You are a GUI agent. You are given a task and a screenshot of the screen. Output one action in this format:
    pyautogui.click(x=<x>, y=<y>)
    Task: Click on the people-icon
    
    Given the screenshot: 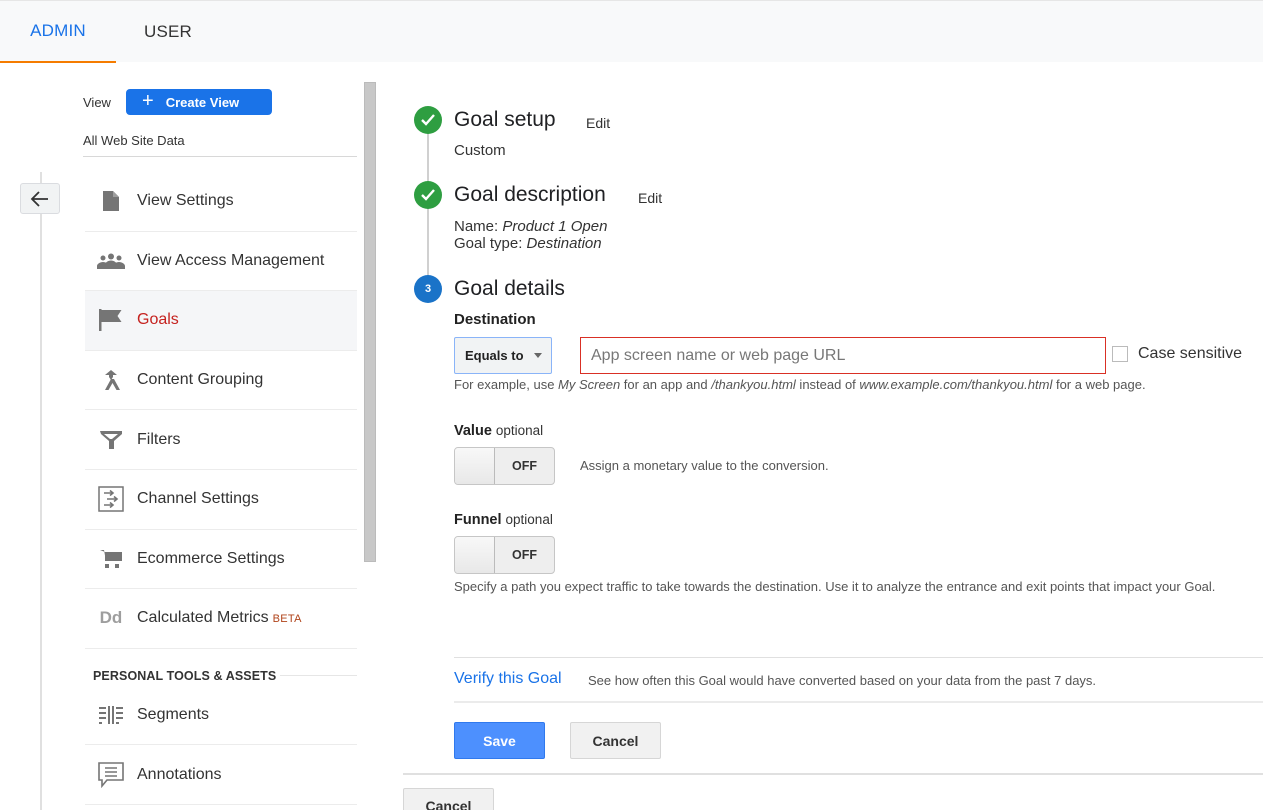 What is the action you would take?
    pyautogui.click(x=111, y=261)
    